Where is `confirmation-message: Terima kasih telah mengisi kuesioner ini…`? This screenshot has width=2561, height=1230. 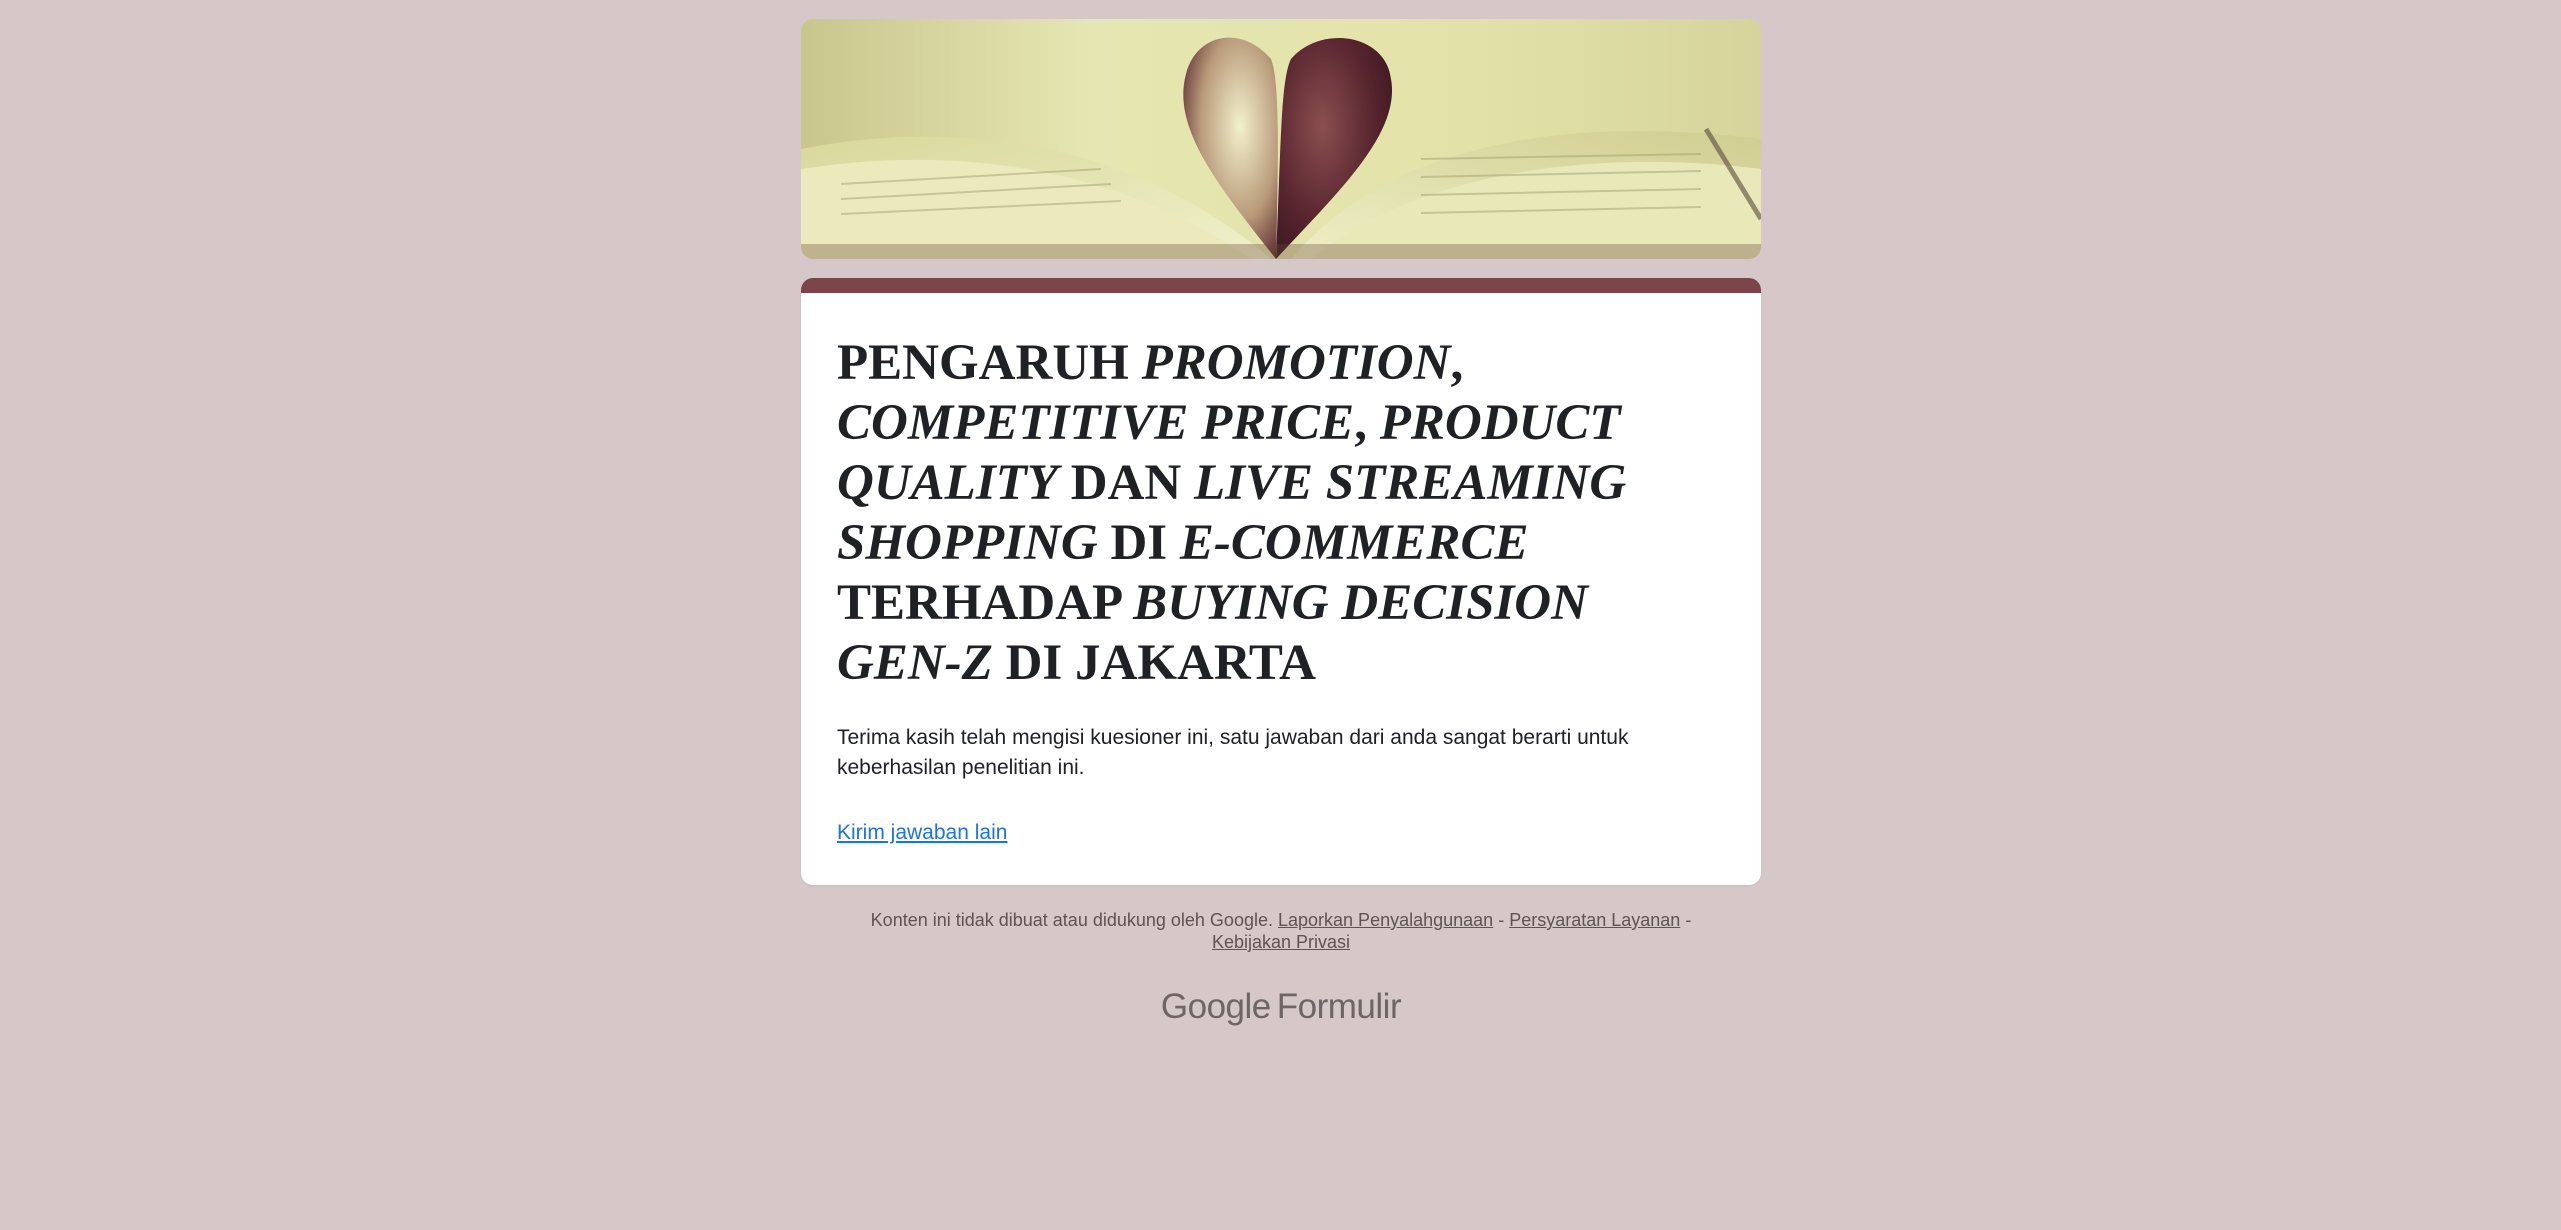 confirmation-message: Terima kasih telah mengisi kuesioner ini… is located at coordinates (1233, 752).